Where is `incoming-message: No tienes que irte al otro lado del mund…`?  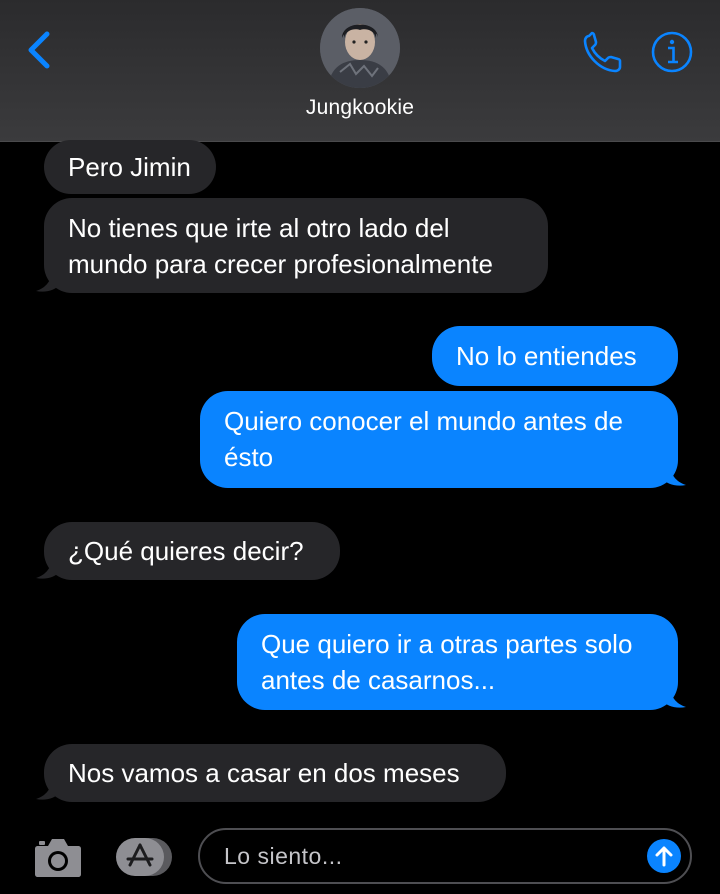
incoming-message: No tienes que irte al otro lado del mund… is located at coordinates (296, 245).